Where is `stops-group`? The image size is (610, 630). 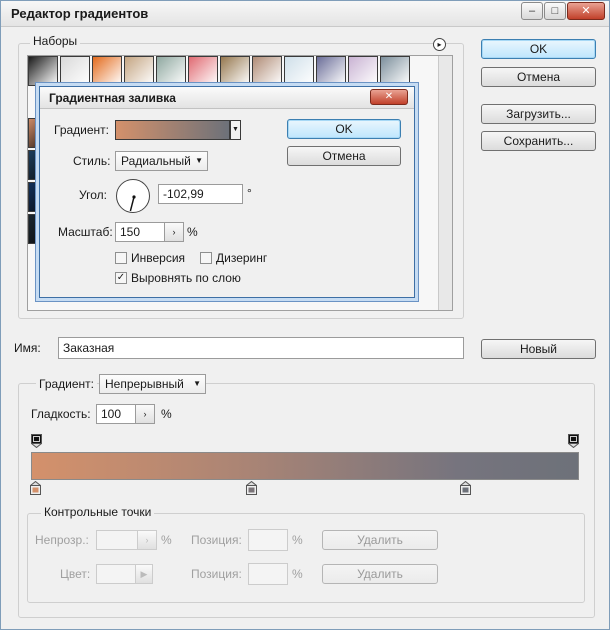 stops-group is located at coordinates (306, 558).